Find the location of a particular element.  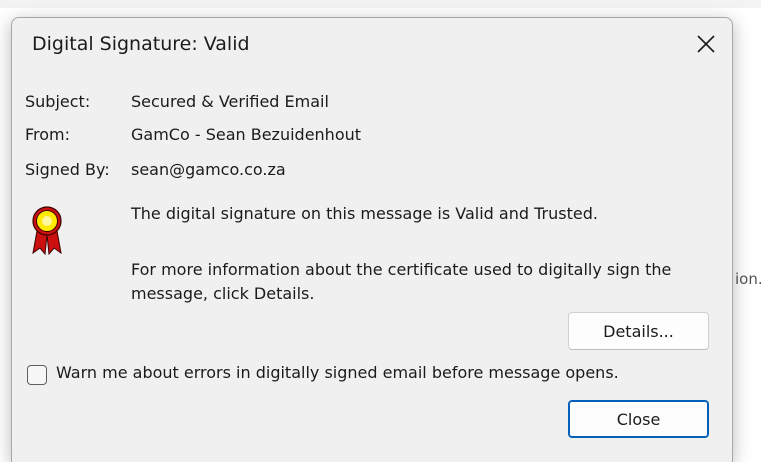

close-button: Close is located at coordinates (638, 419).